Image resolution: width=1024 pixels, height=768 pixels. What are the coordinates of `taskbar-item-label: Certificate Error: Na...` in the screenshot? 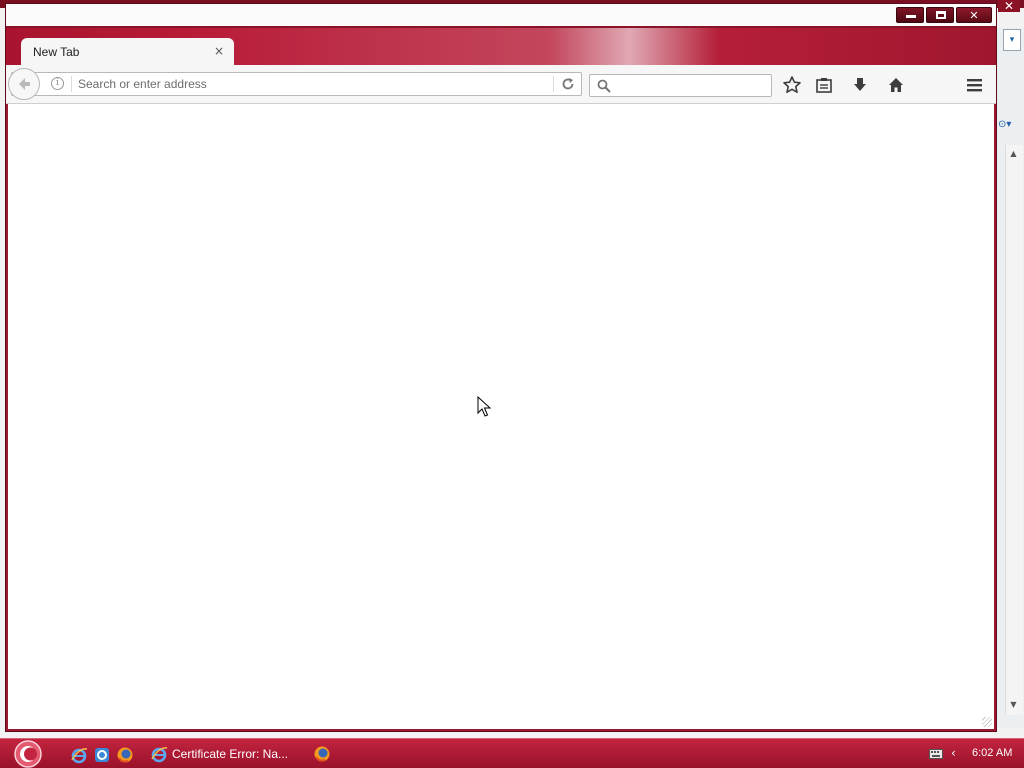 It's located at (230, 754).